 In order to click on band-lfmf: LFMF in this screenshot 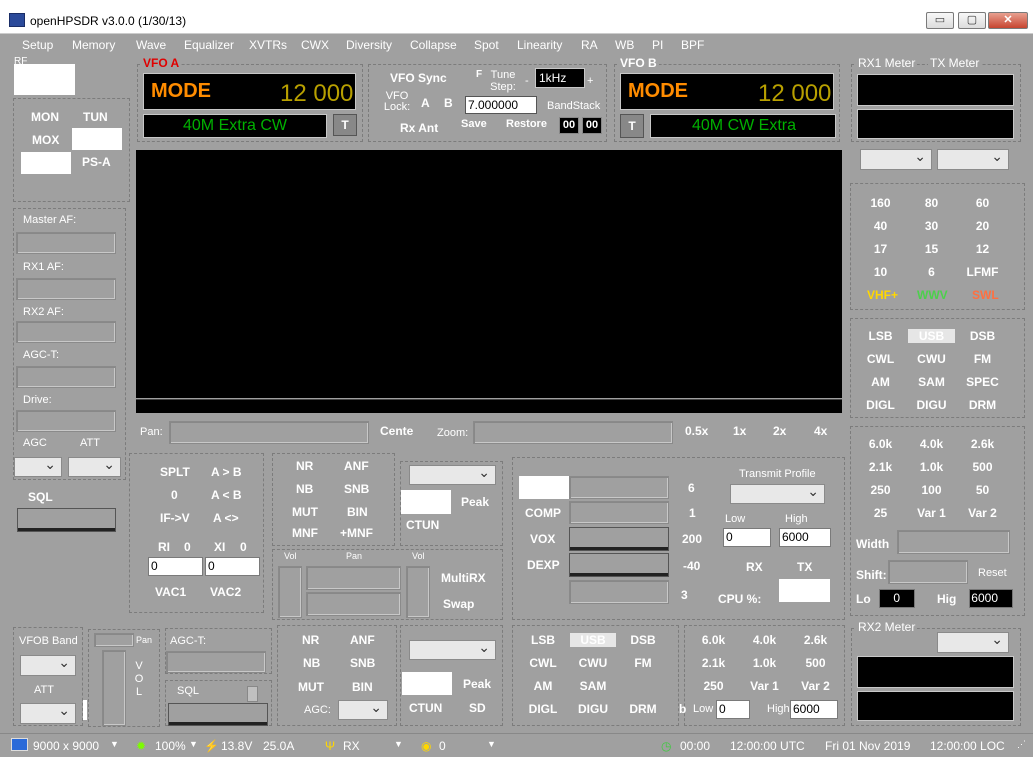, I will do `click(982, 272)`.